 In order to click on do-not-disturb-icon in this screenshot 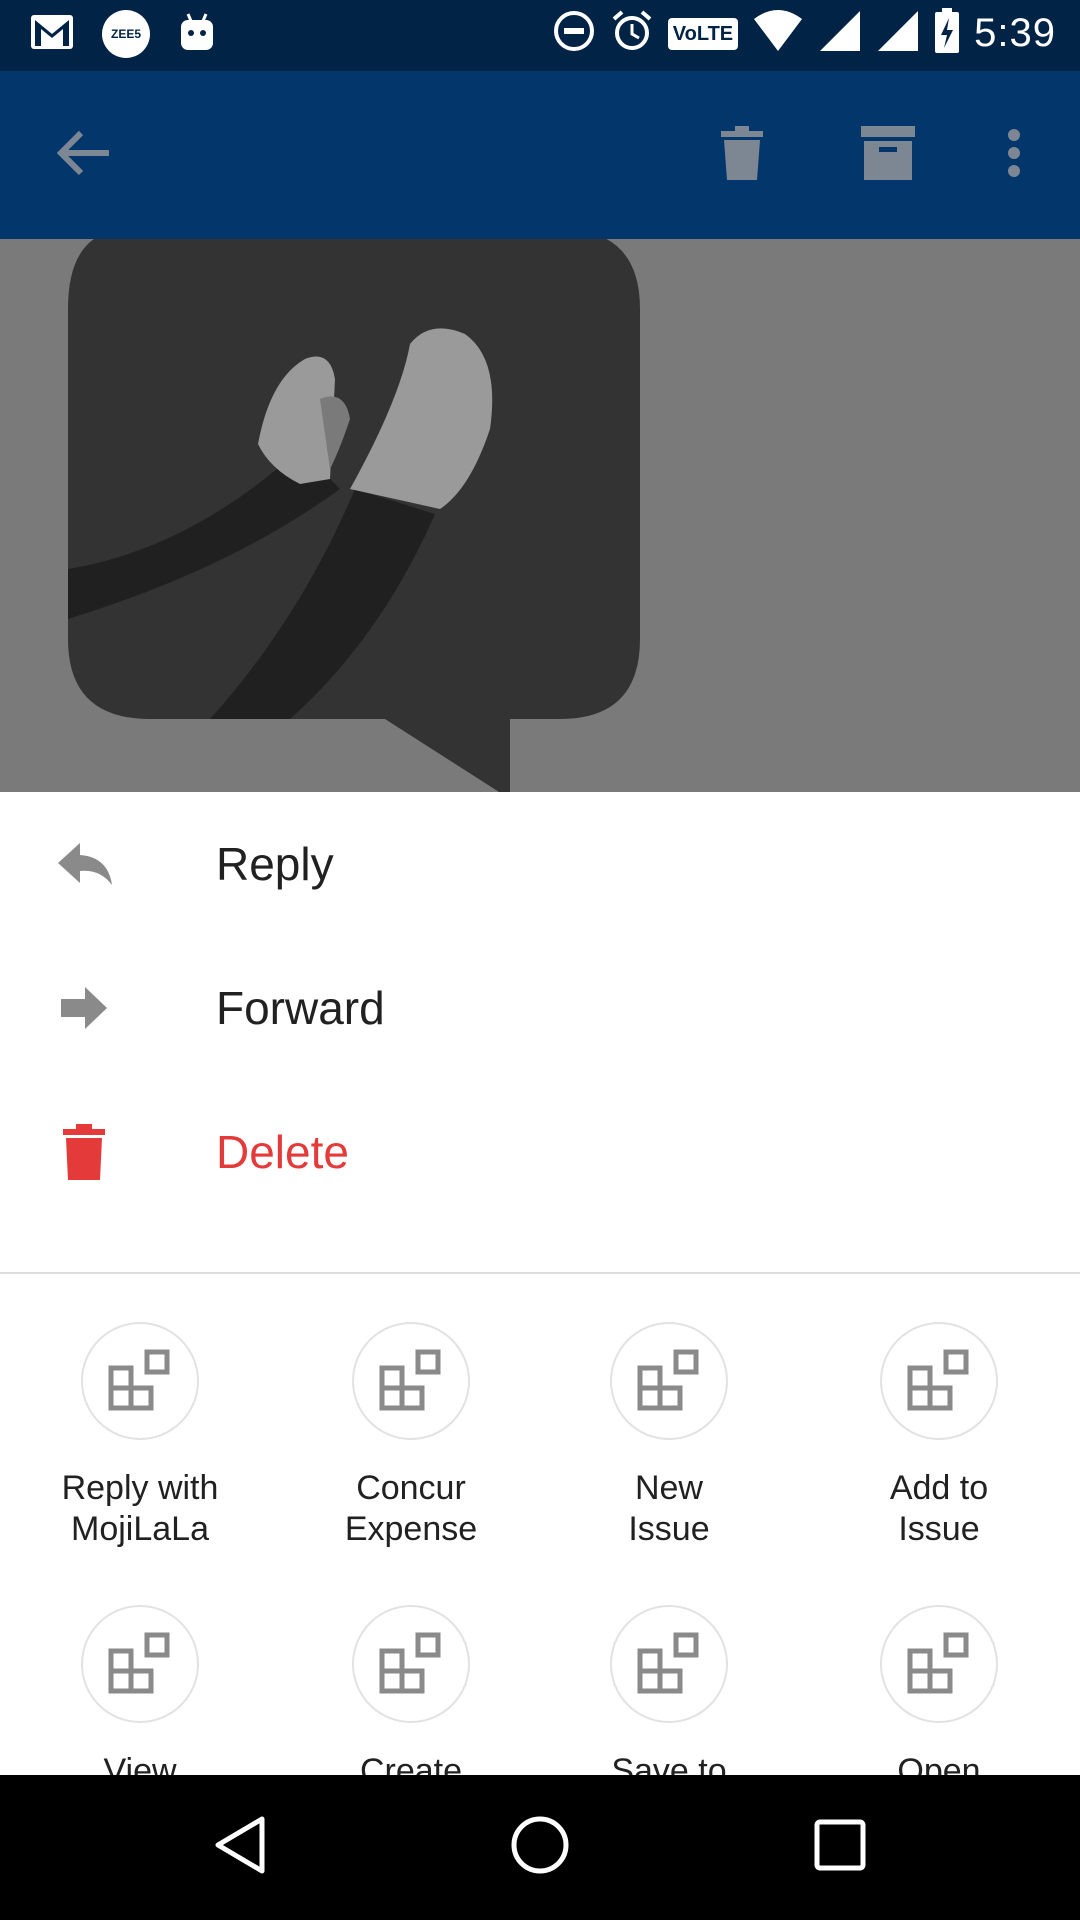, I will do `click(574, 33)`.